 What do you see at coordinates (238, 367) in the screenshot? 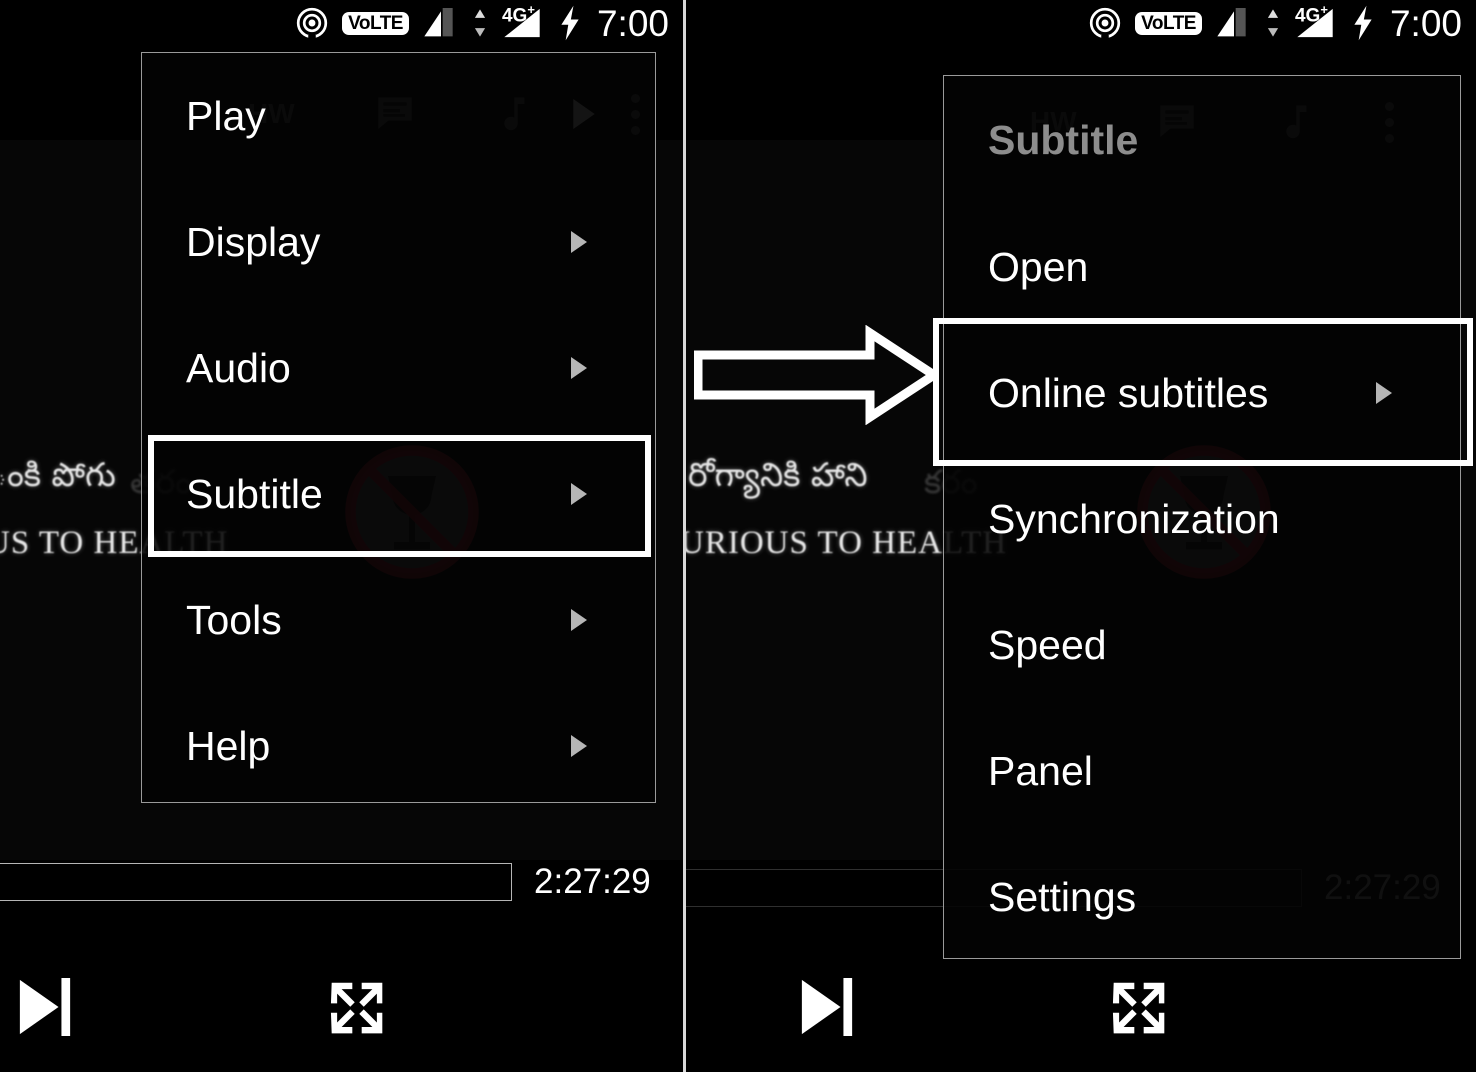
I see `menu-item-label: Audio` at bounding box center [238, 367].